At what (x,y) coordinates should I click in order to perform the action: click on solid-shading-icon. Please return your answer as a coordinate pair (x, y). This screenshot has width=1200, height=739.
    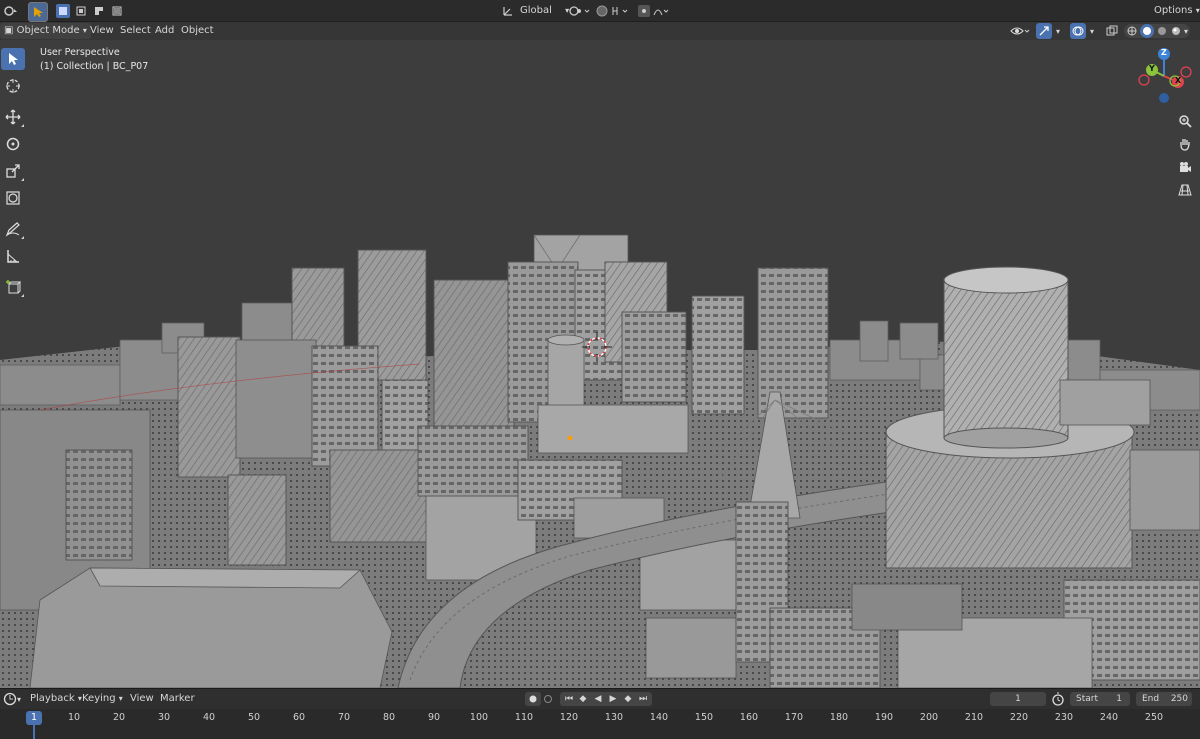
    Looking at the image, I should click on (1147, 31).